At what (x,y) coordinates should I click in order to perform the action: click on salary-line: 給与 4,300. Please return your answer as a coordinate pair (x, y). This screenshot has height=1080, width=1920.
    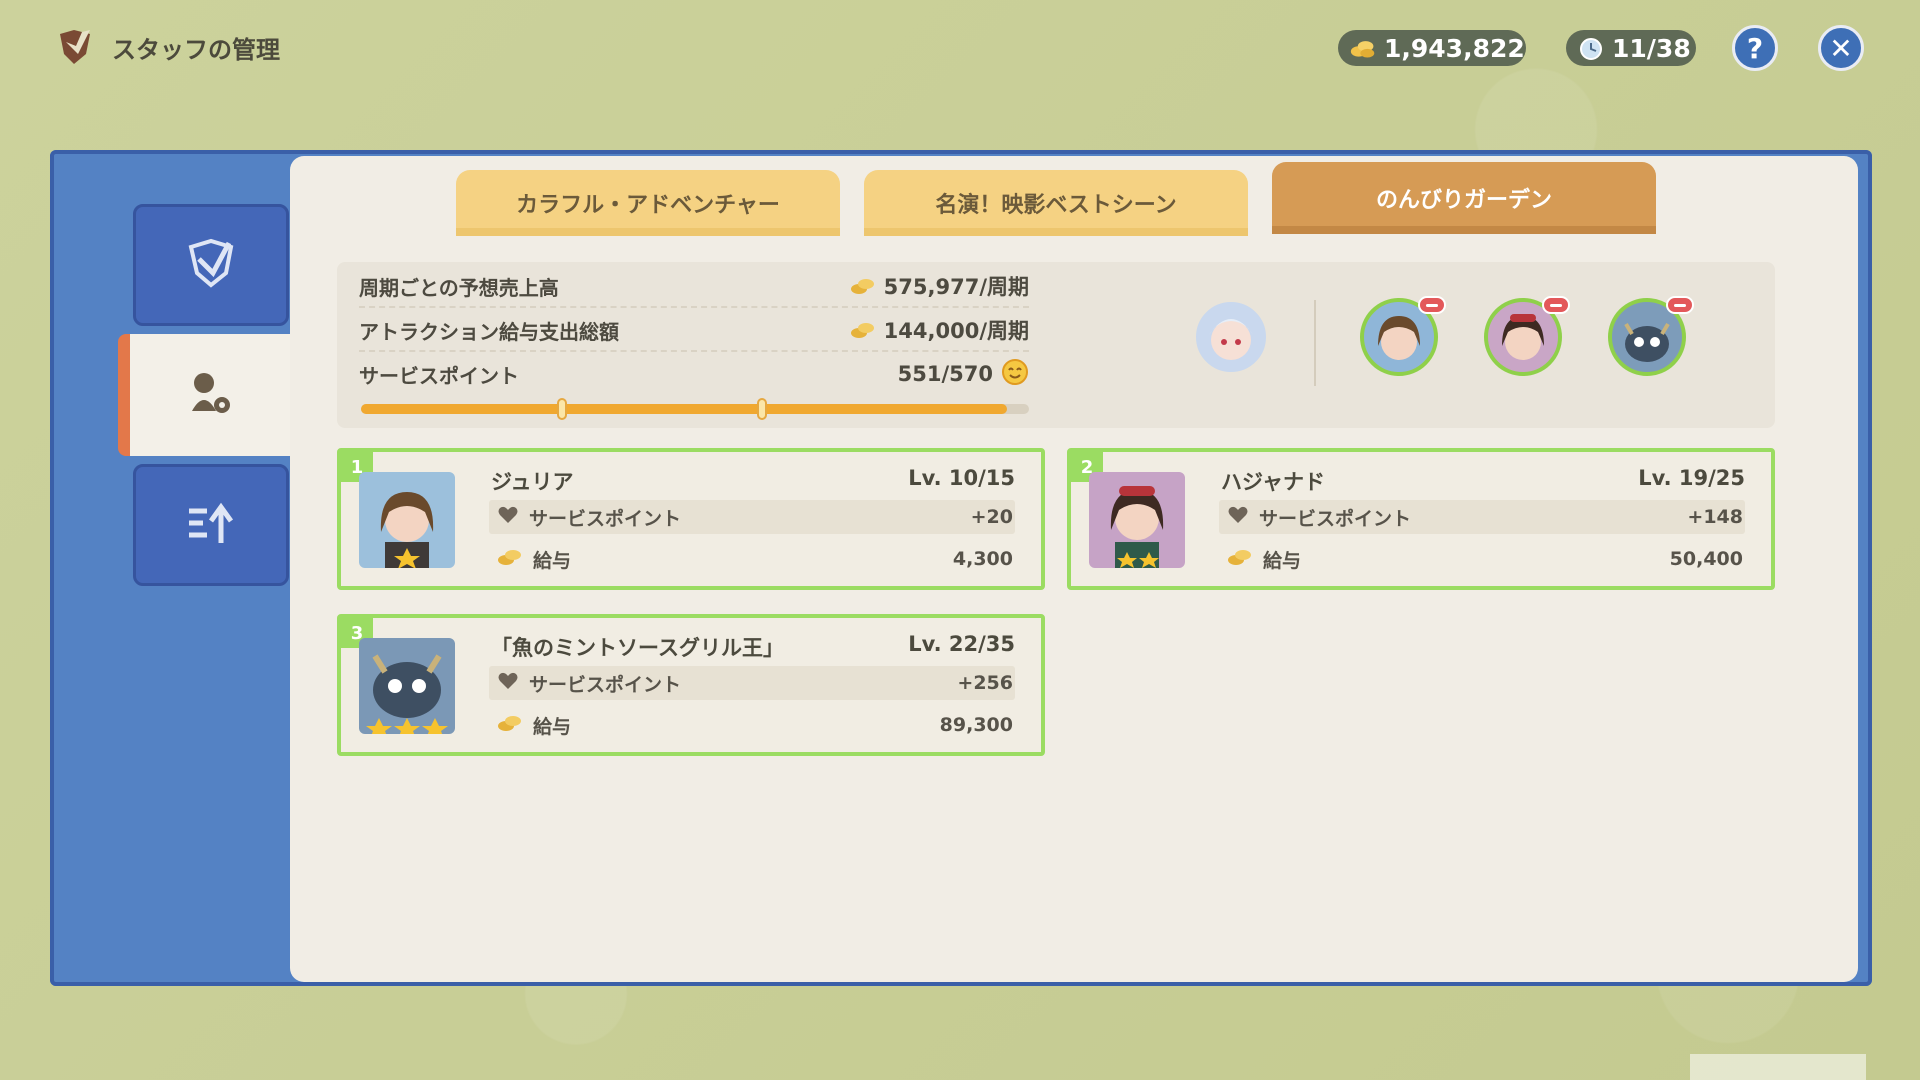
    Looking at the image, I should click on (752, 559).